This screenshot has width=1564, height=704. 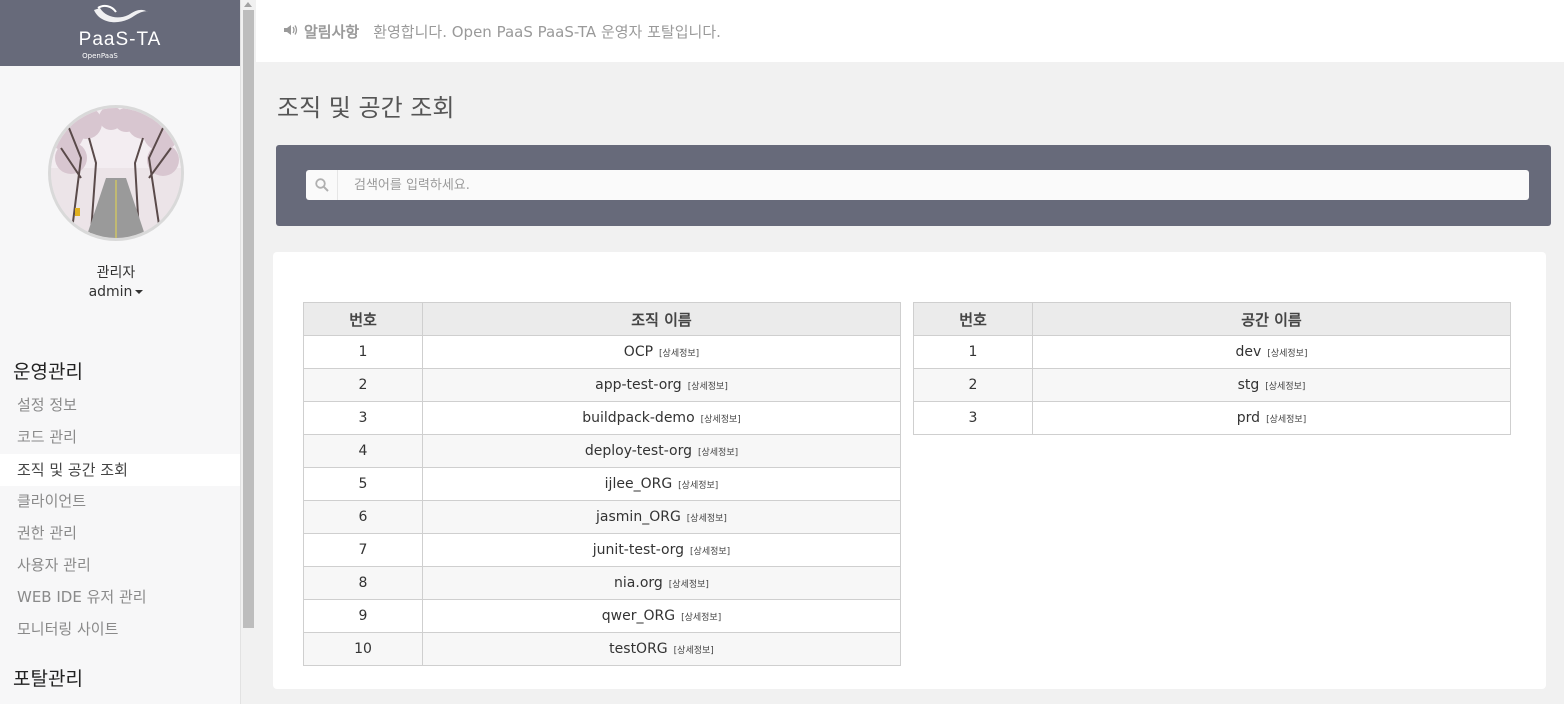 What do you see at coordinates (1249, 352) in the screenshot?
I see `row-name: dev` at bounding box center [1249, 352].